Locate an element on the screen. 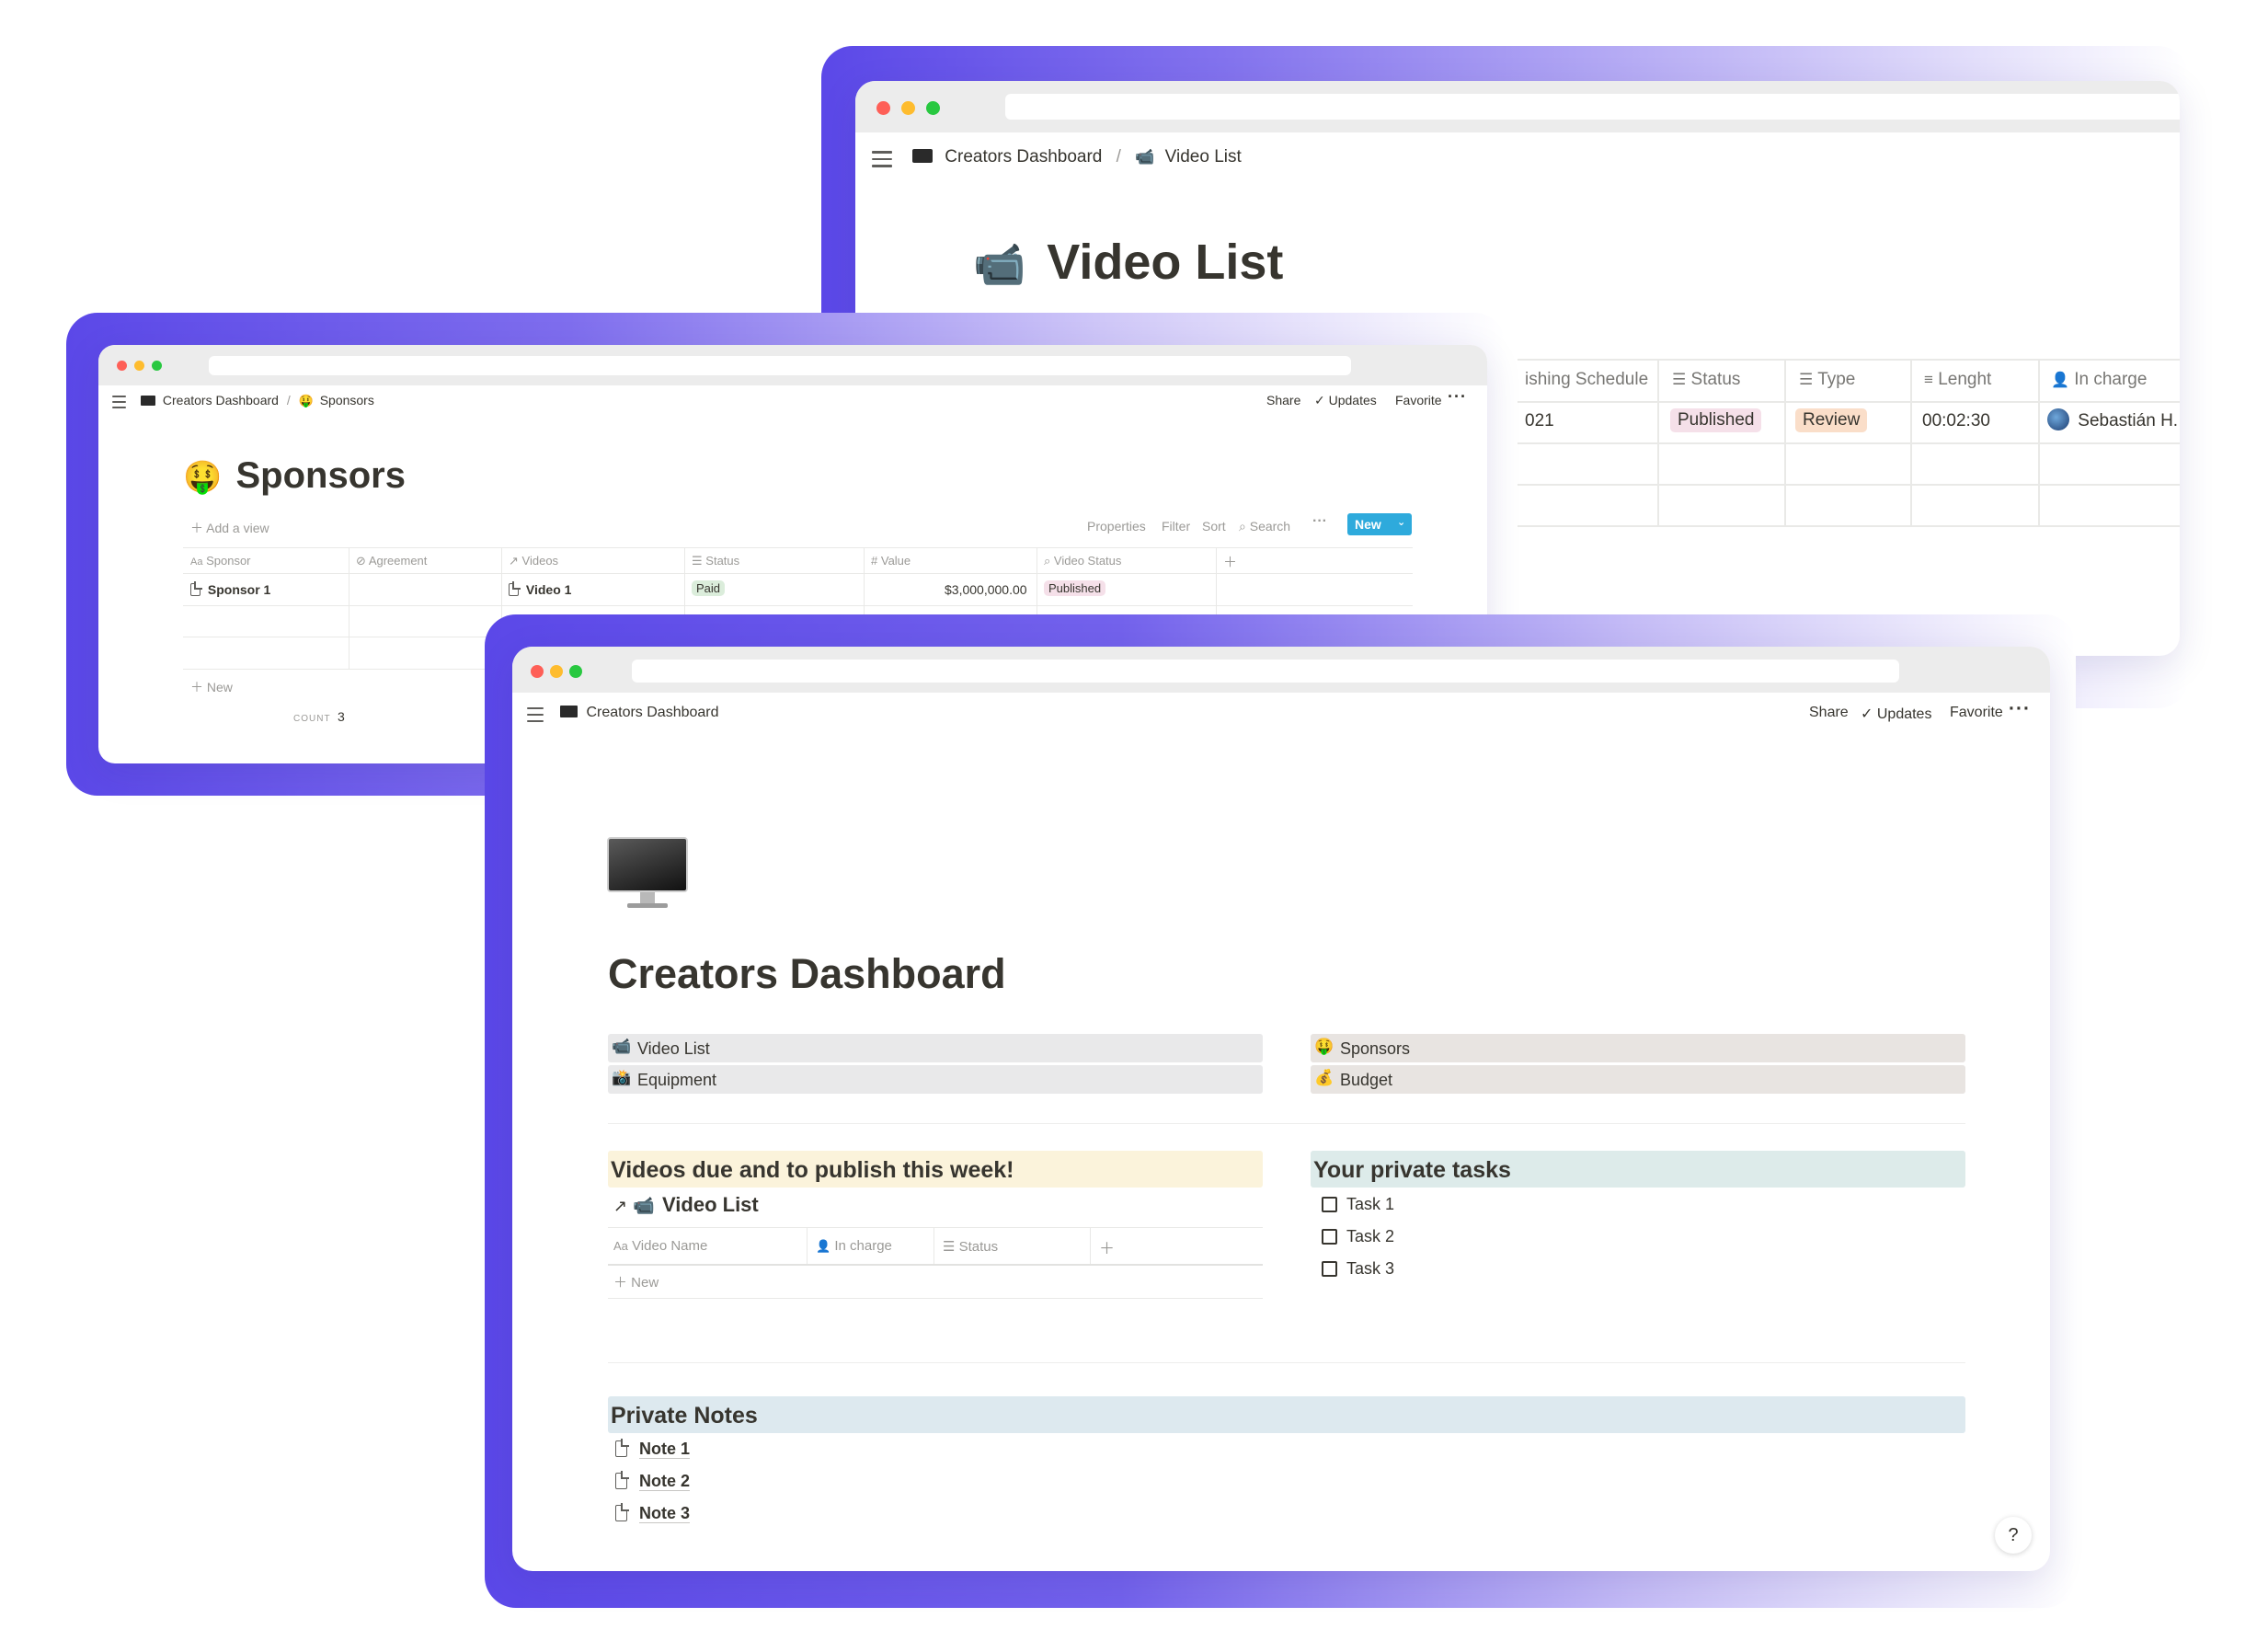  breadcrumb-item: Video List is located at coordinates (1203, 157).